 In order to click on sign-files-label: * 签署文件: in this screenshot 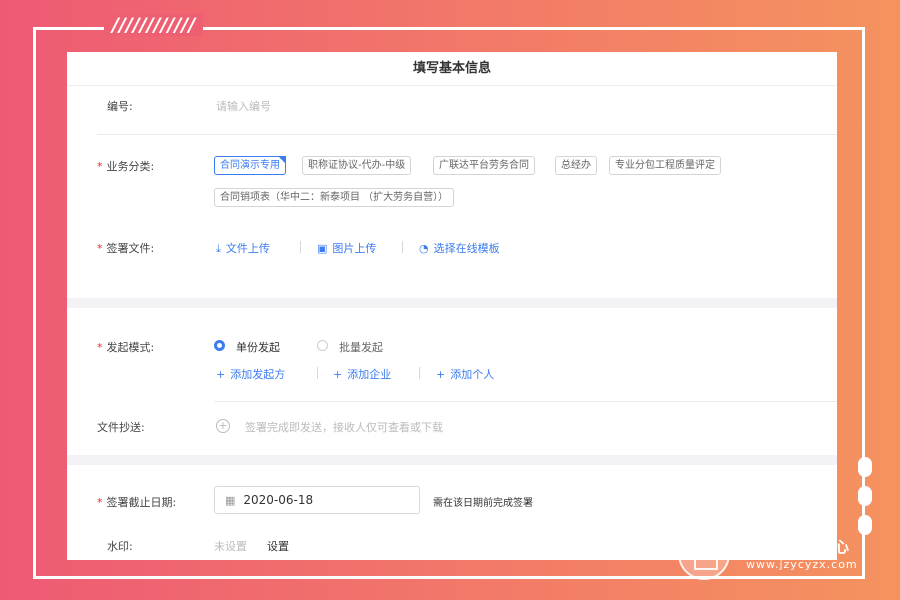, I will do `click(126, 248)`.